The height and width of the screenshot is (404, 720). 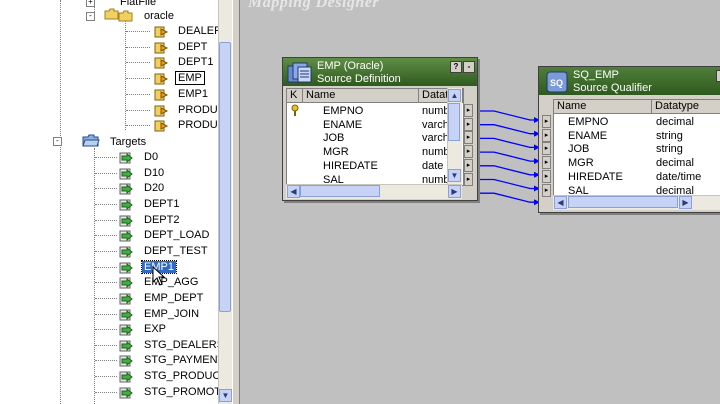 What do you see at coordinates (176, 235) in the screenshot?
I see `target-item: DEPT_LOAD` at bounding box center [176, 235].